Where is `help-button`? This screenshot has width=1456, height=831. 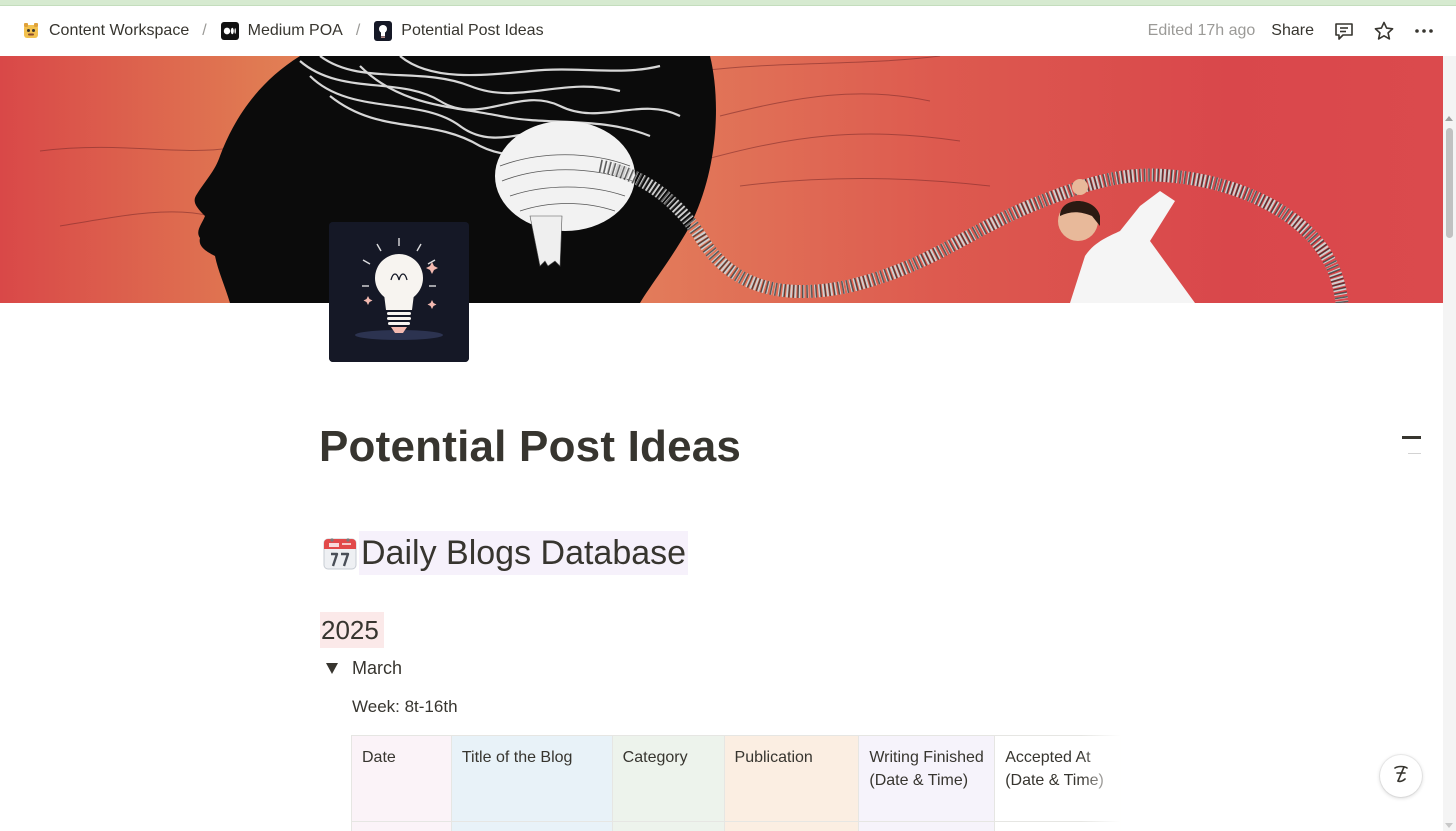 help-button is located at coordinates (1401, 776).